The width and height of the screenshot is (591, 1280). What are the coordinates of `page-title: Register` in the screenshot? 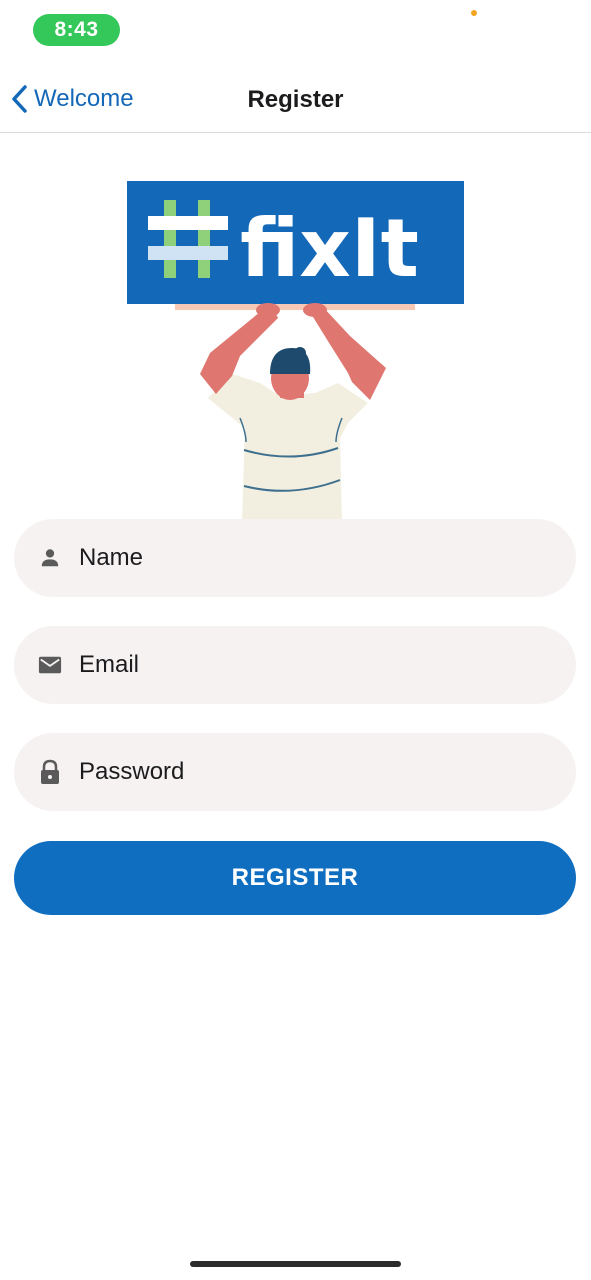 It's located at (295, 99).